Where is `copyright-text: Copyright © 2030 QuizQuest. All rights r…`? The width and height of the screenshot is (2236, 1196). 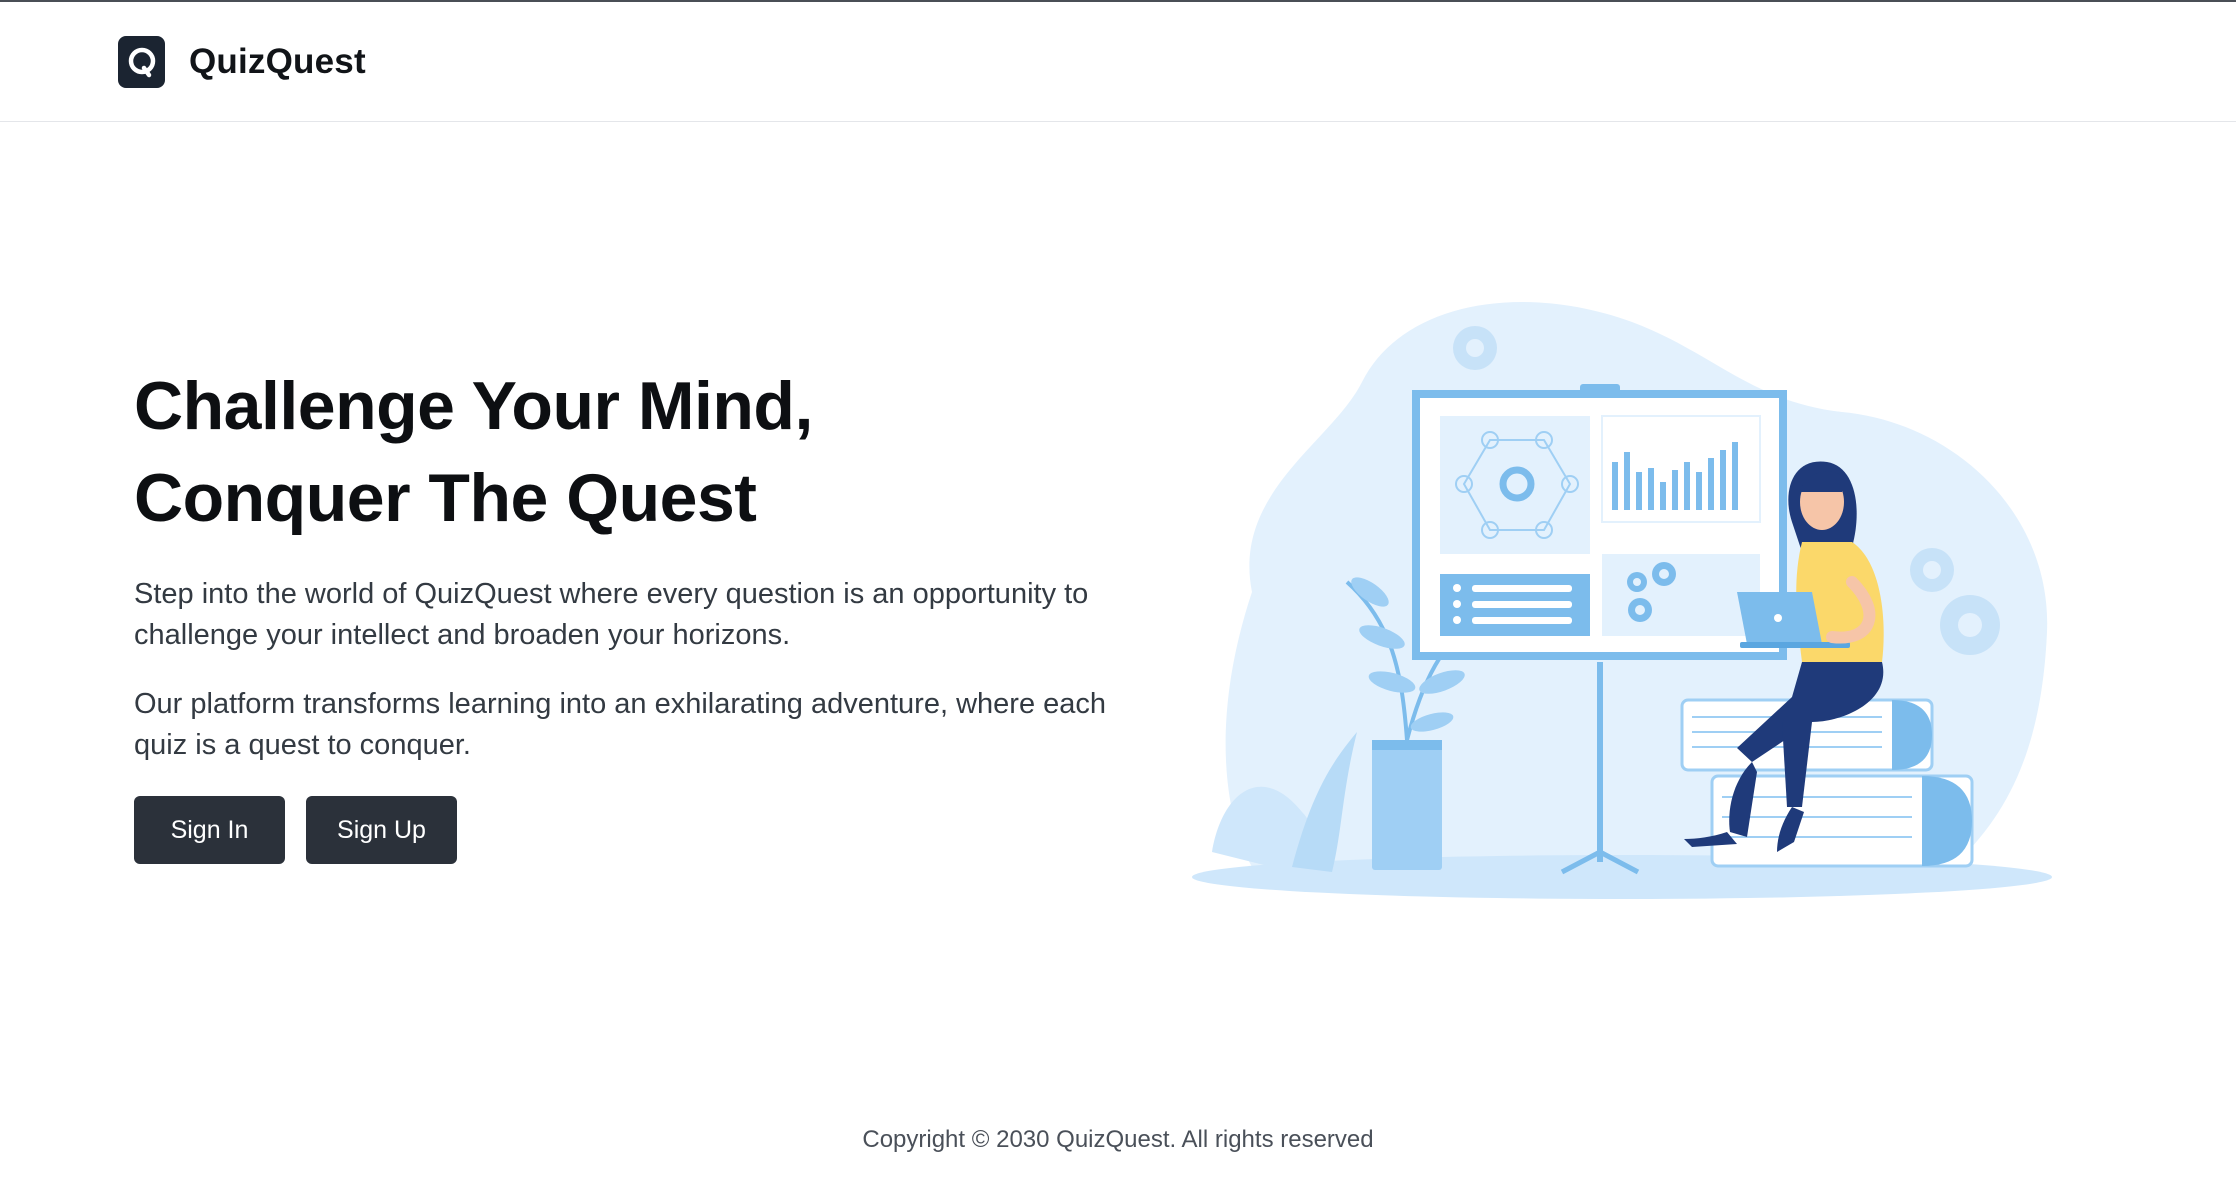 copyright-text: Copyright © 2030 QuizQuest. All rights r… is located at coordinates (1118, 1139).